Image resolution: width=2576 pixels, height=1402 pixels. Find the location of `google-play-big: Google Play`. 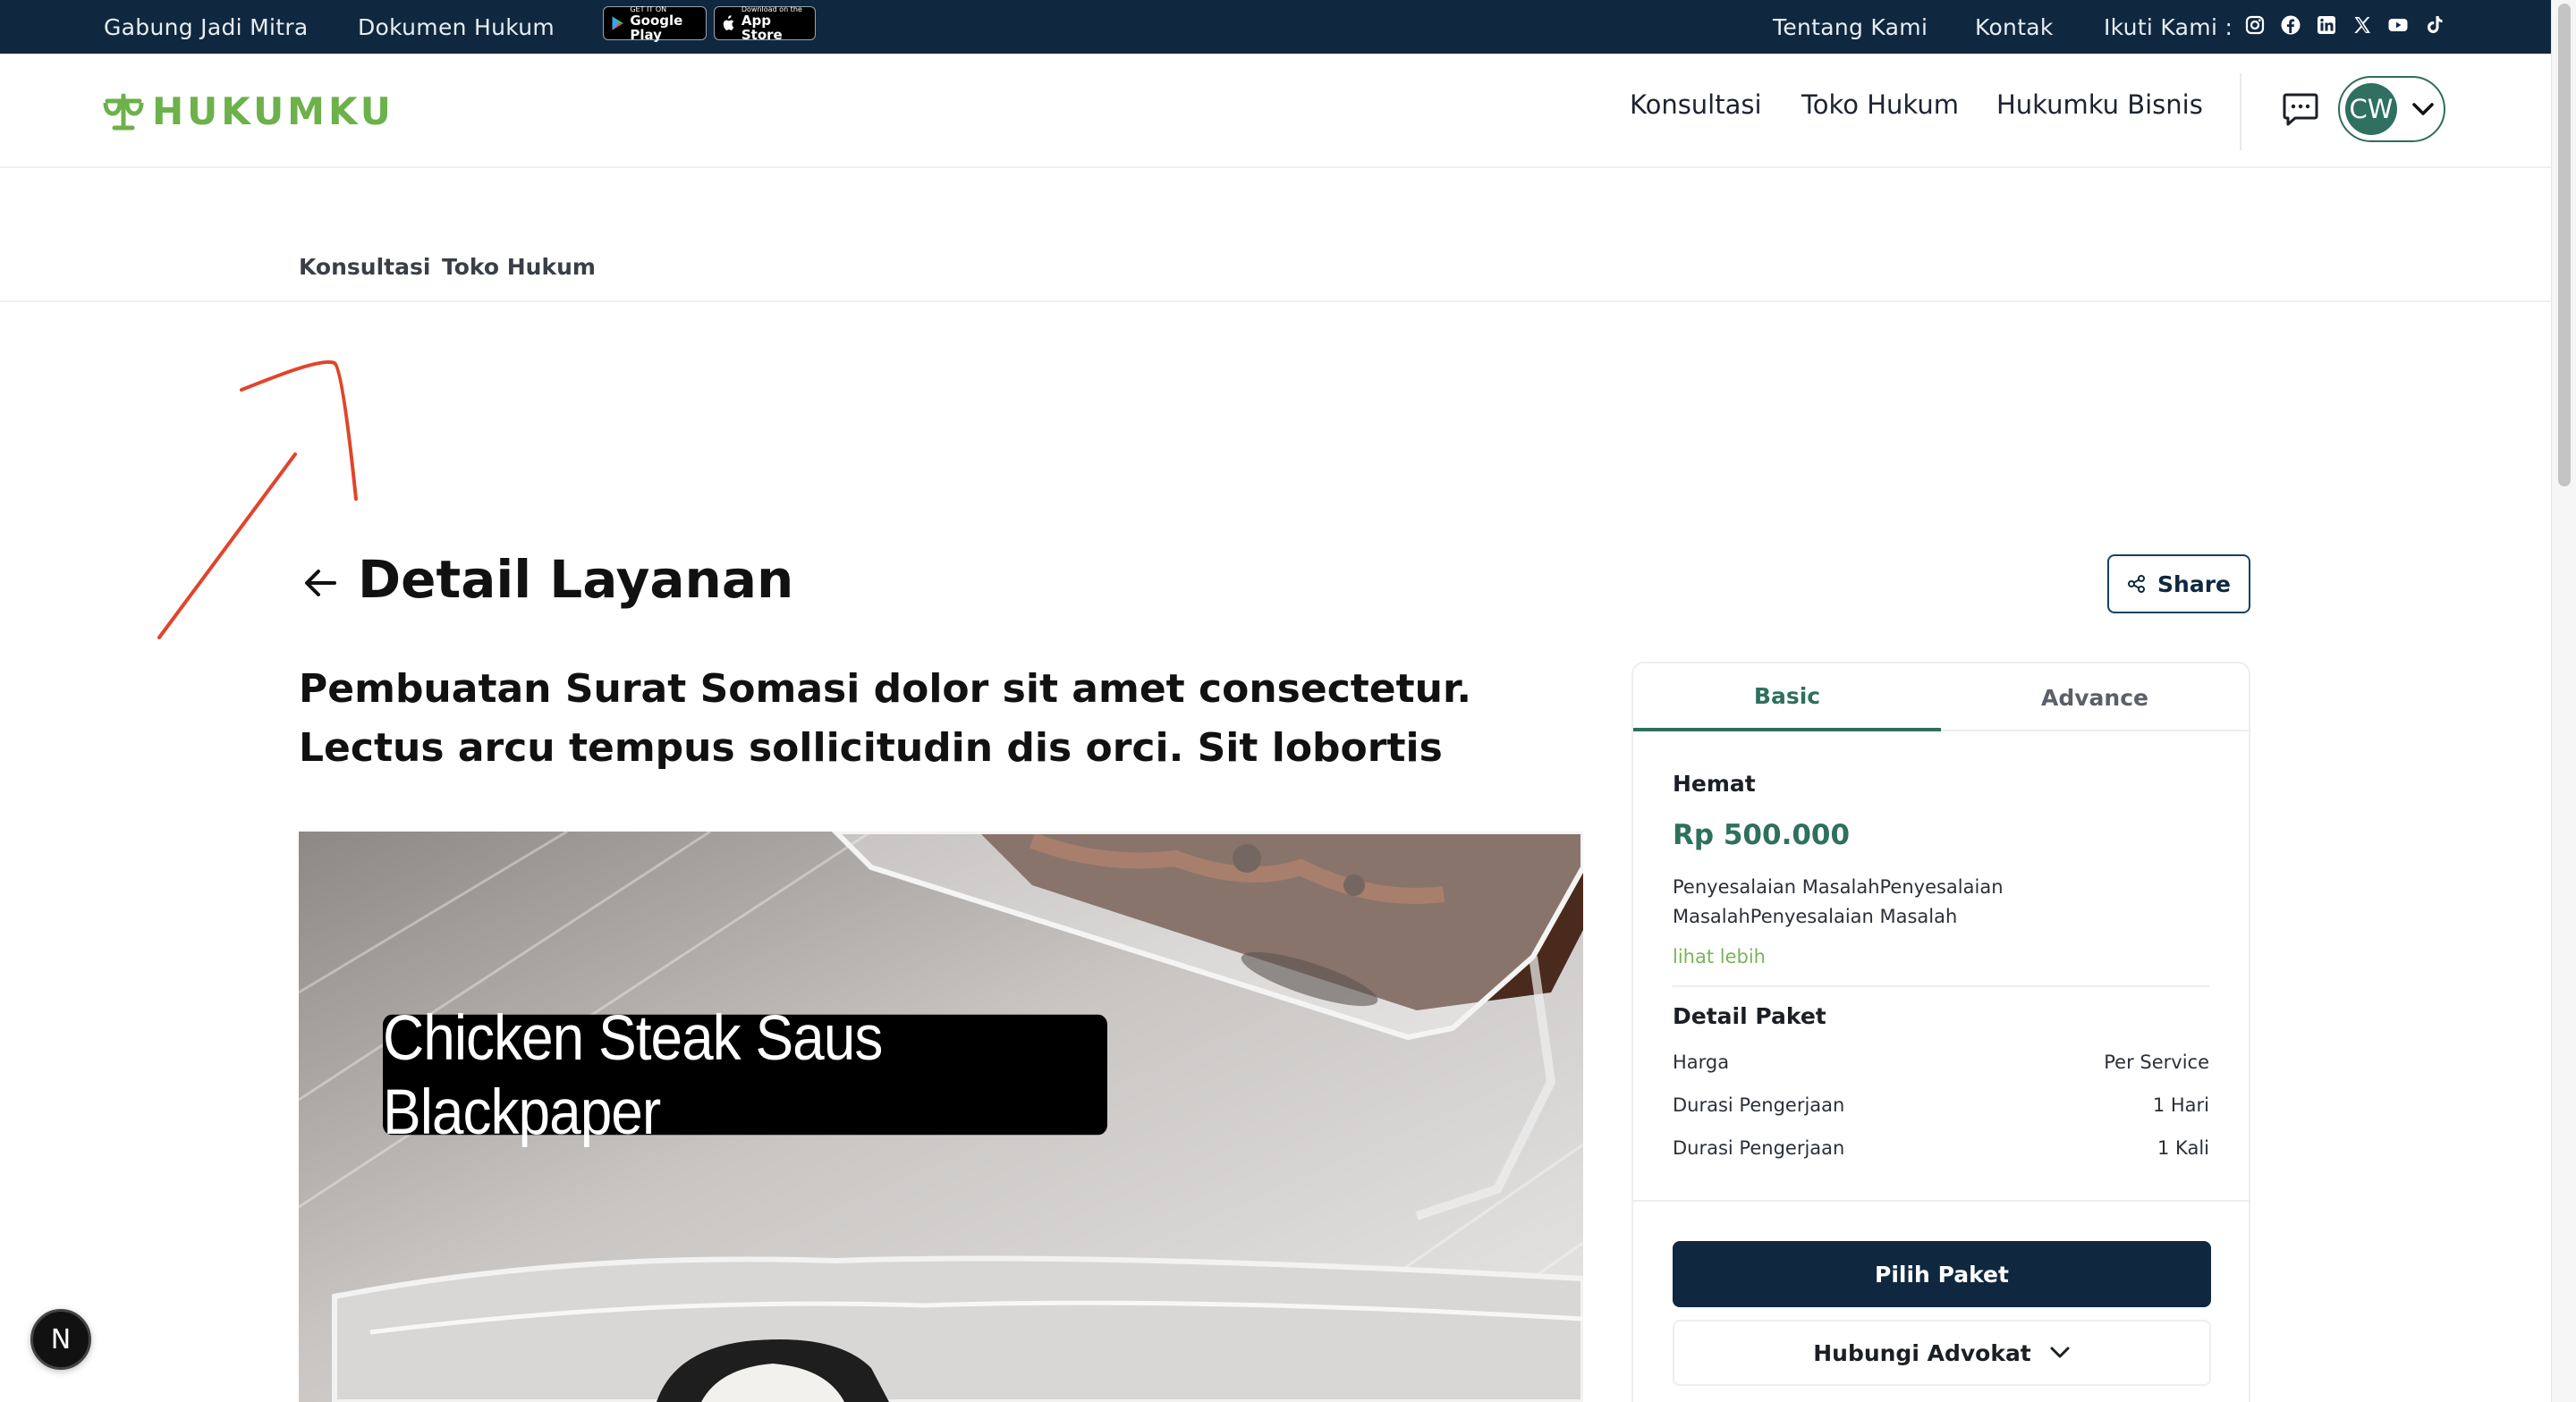

google-play-big: Google Play is located at coordinates (656, 27).